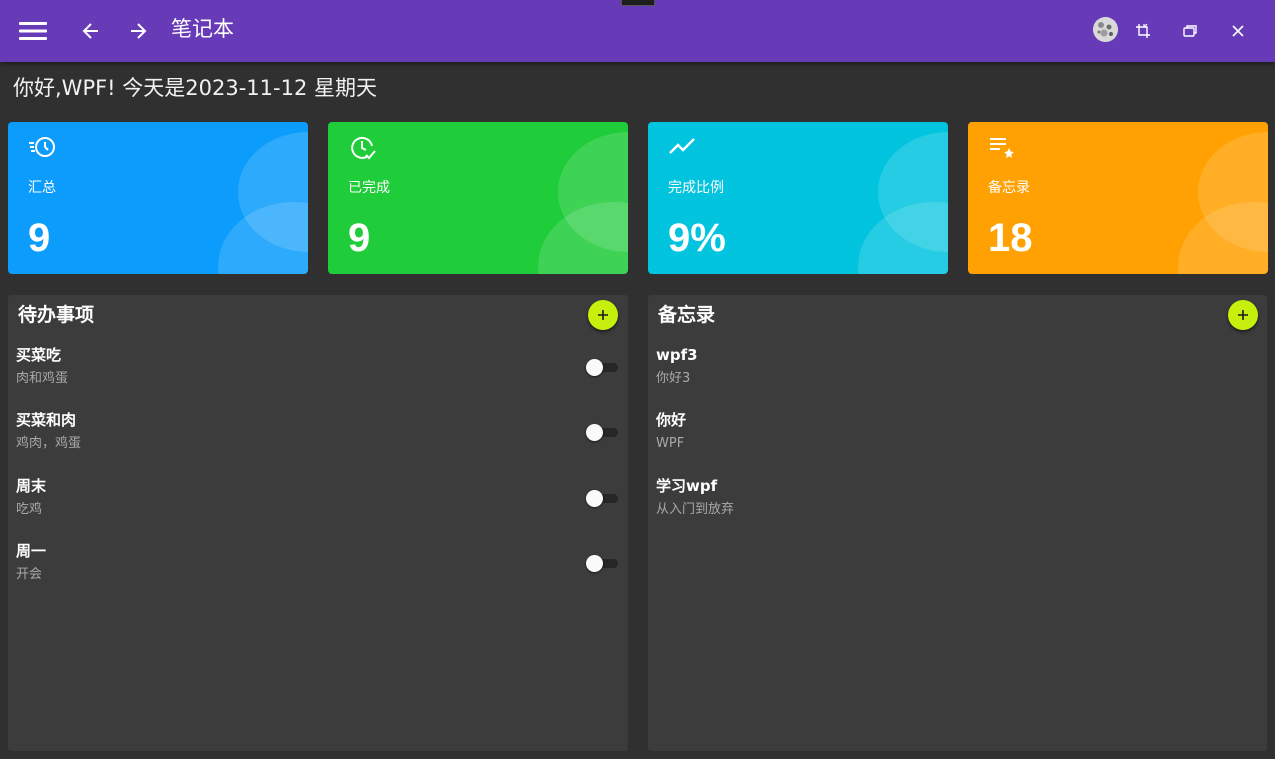  What do you see at coordinates (673, 378) in the screenshot?
I see `memo-item-content: 你好3` at bounding box center [673, 378].